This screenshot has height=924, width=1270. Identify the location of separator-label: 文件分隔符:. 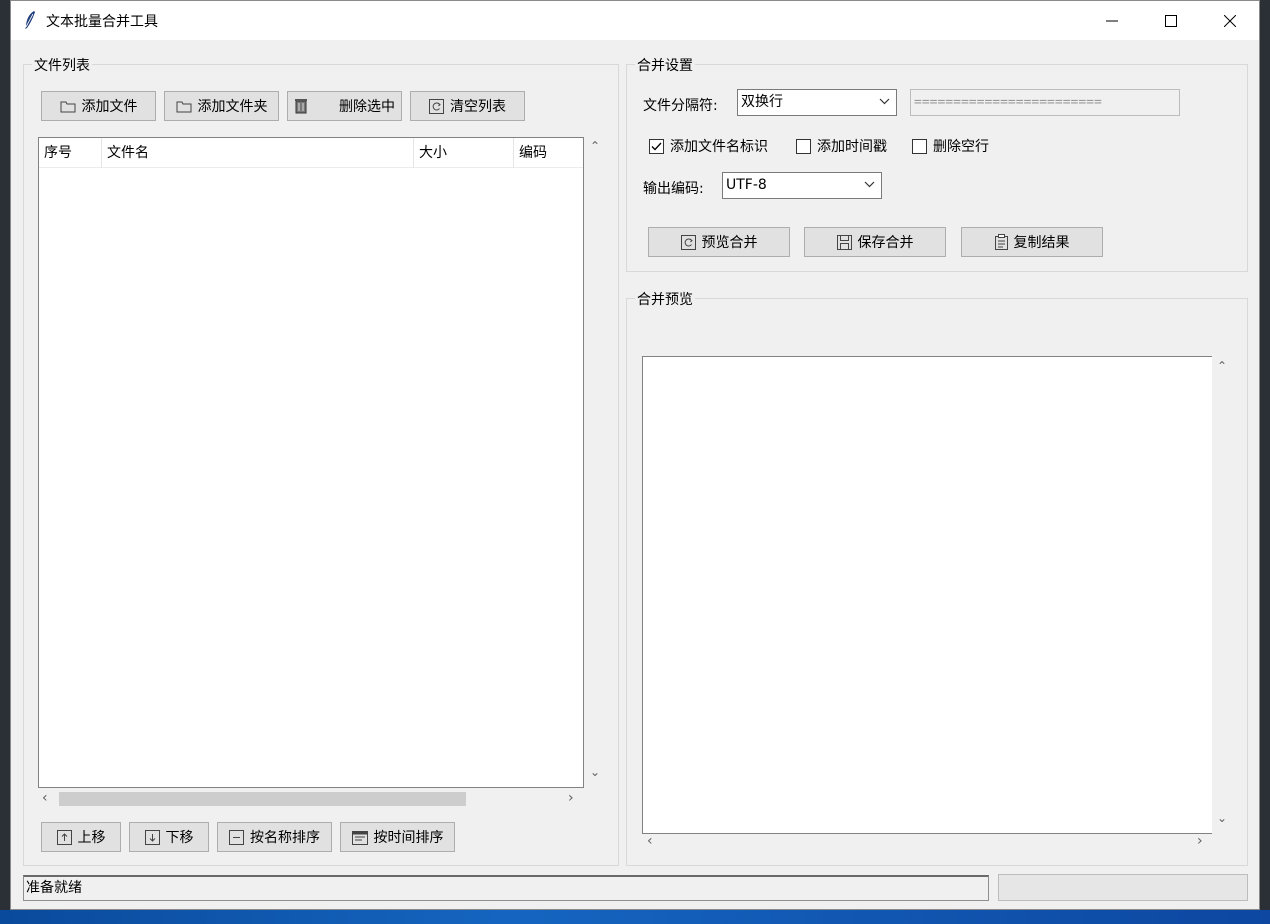
(680, 106).